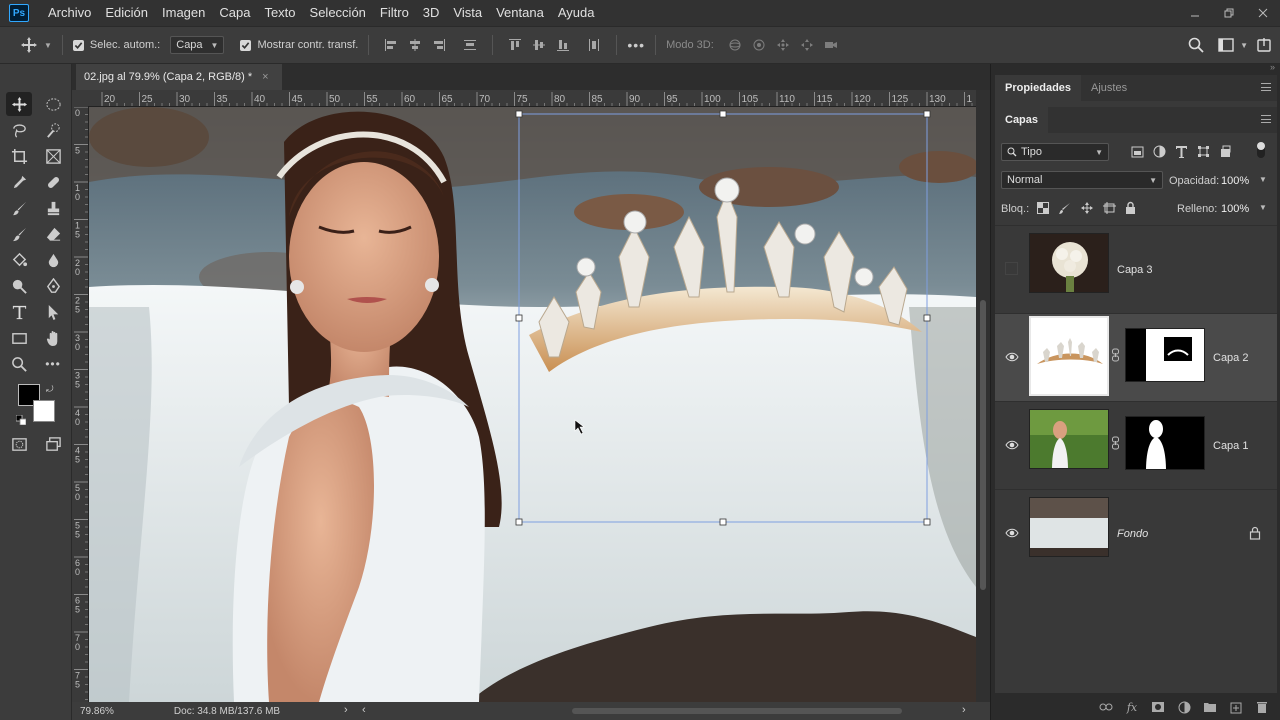  I want to click on lock-position-icon, so click(1087, 208).